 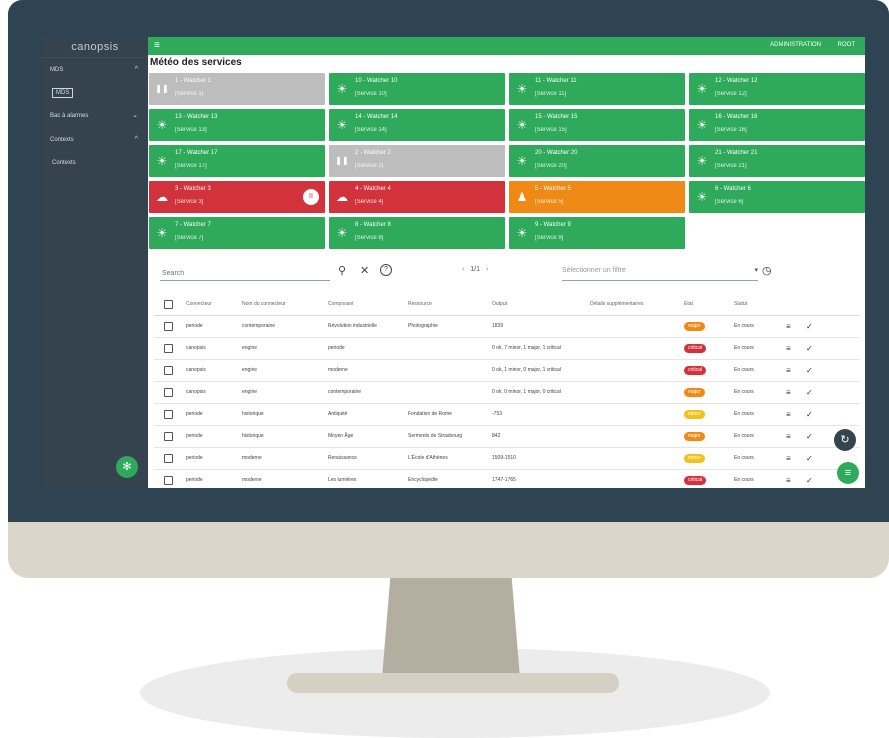 What do you see at coordinates (430, 414) in the screenshot?
I see `cell-resource: Fondation de Rome` at bounding box center [430, 414].